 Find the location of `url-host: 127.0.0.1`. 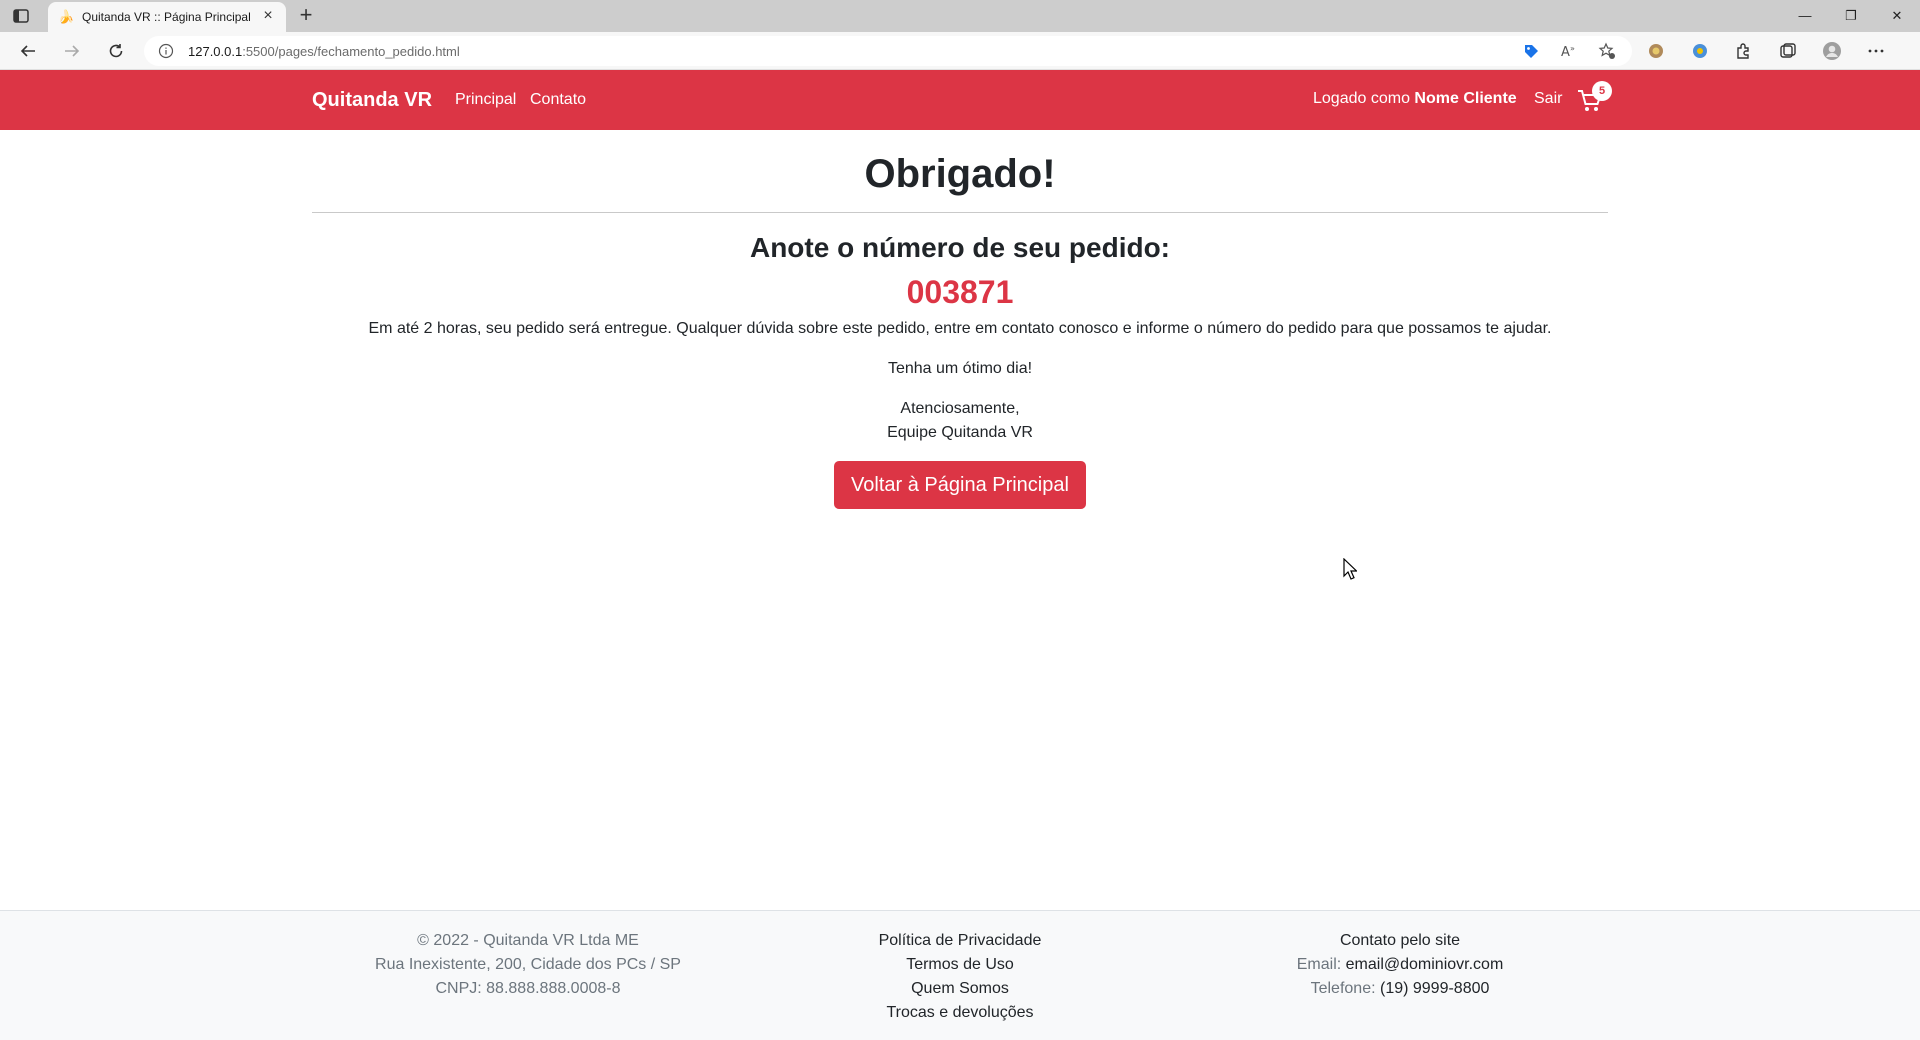

url-host: 127.0.0.1 is located at coordinates (215, 51).